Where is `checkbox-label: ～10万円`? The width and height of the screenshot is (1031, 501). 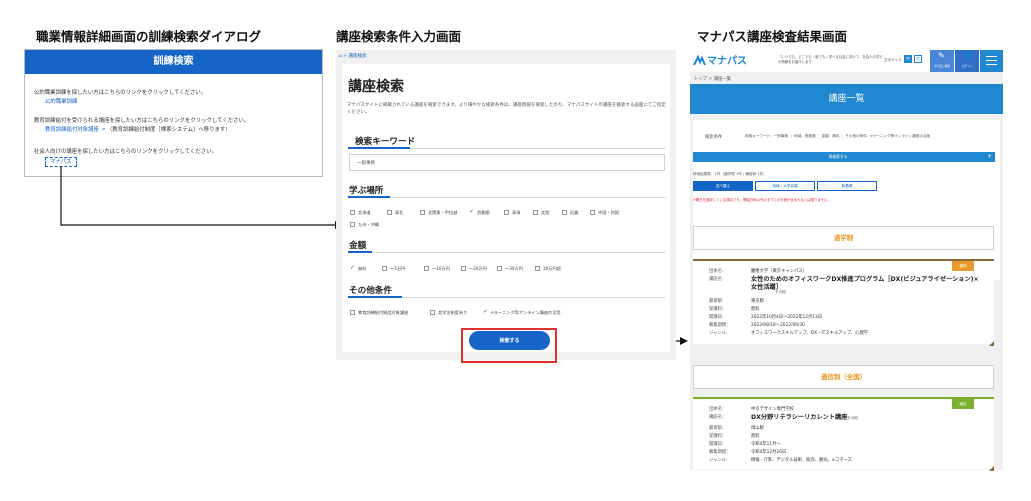 checkbox-label: ～10万円 is located at coordinates (441, 268).